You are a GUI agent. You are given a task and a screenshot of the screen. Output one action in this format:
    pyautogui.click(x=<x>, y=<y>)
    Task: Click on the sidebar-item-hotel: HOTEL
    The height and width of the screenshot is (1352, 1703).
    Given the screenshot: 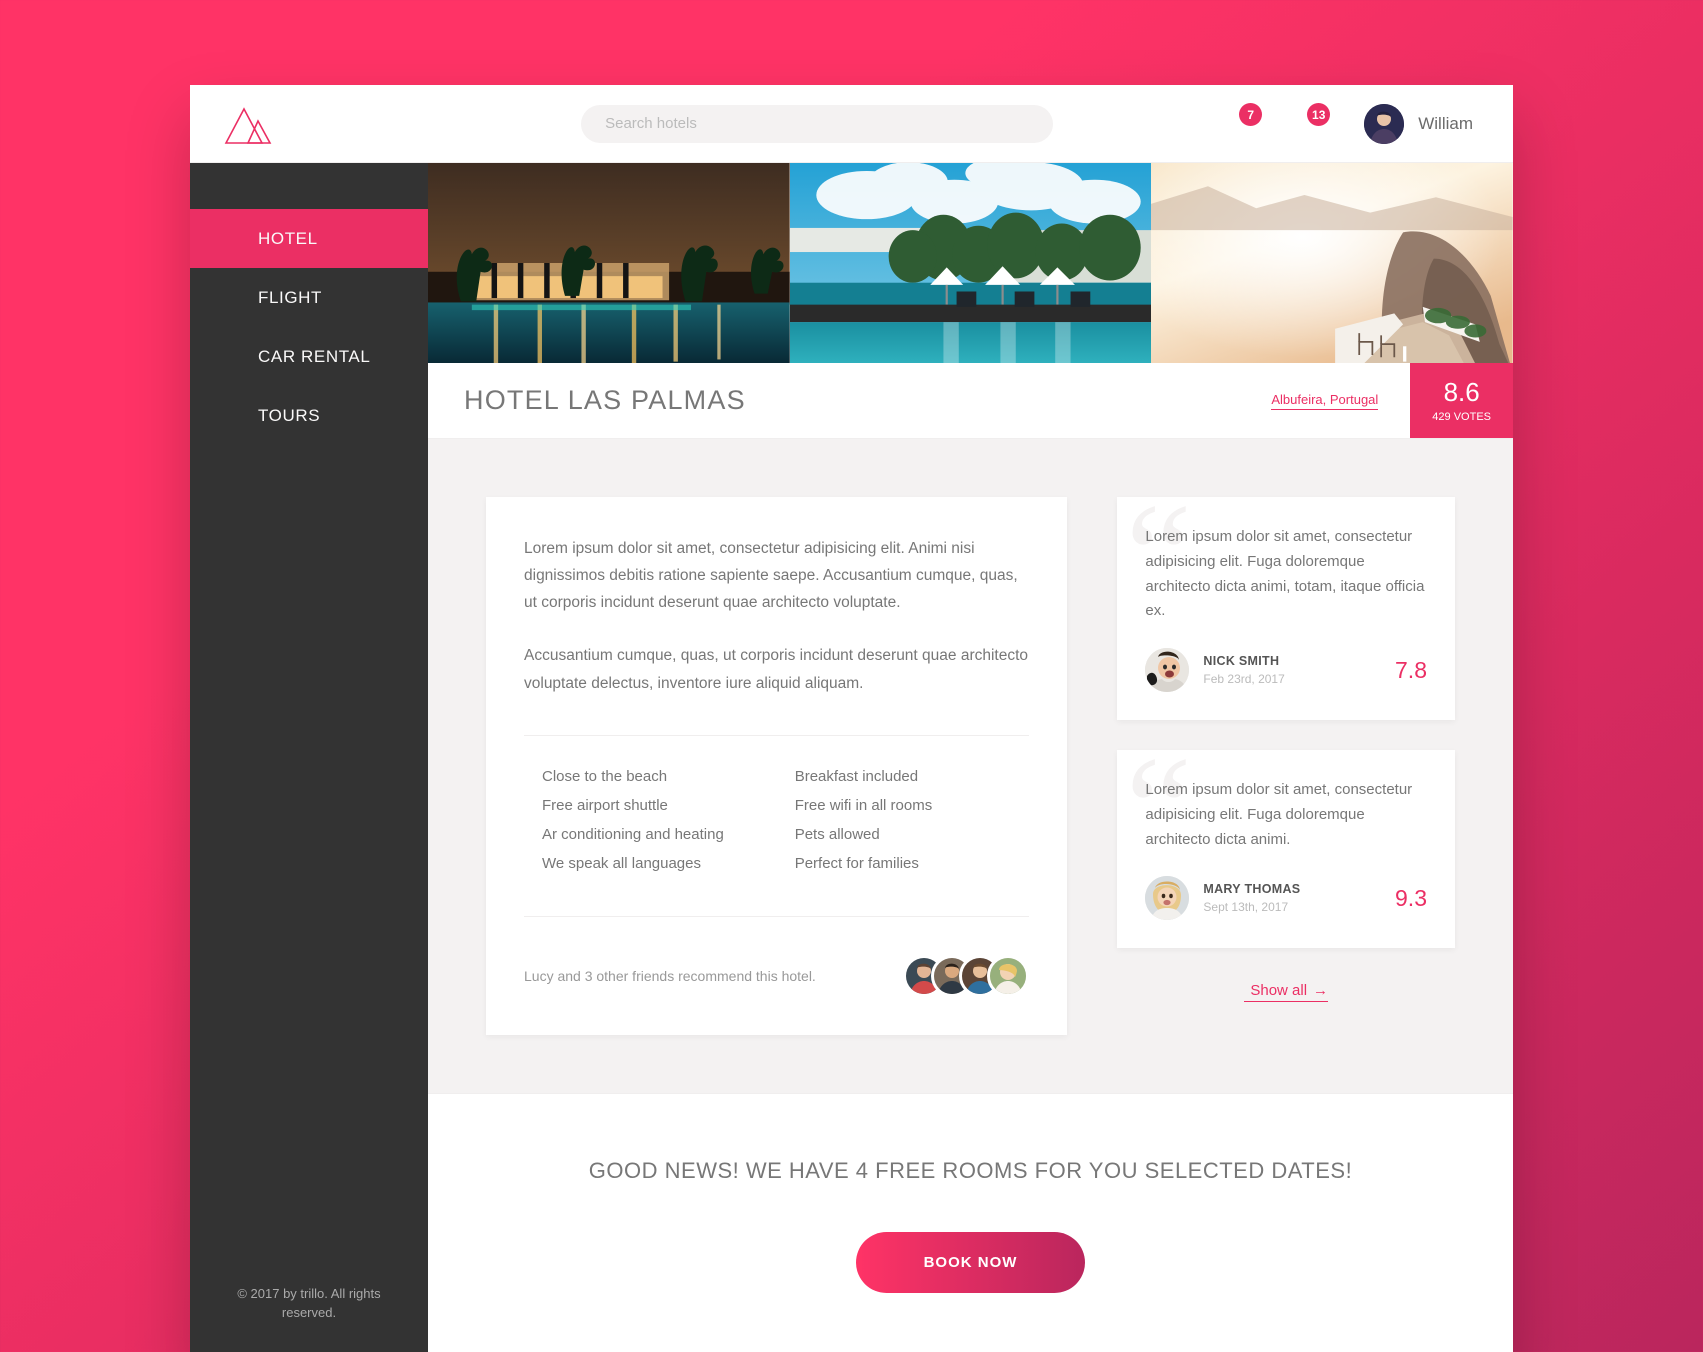 What is the action you would take?
    pyautogui.click(x=309, y=238)
    